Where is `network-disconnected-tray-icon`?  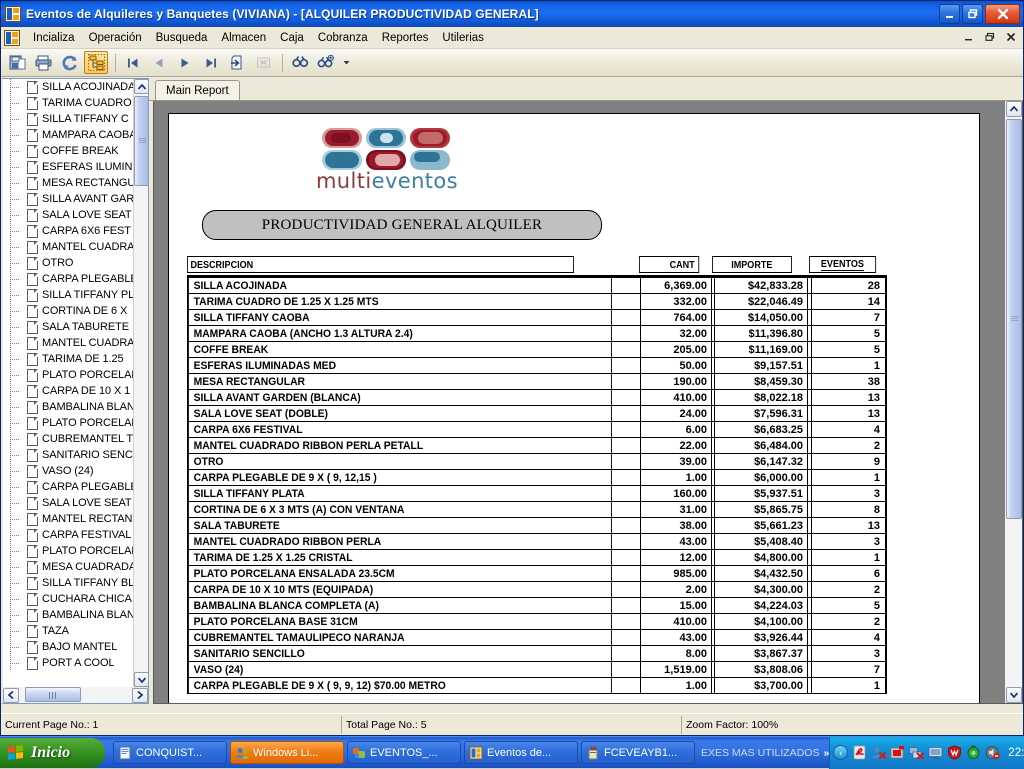 network-disconnected-tray-icon is located at coordinates (916, 752).